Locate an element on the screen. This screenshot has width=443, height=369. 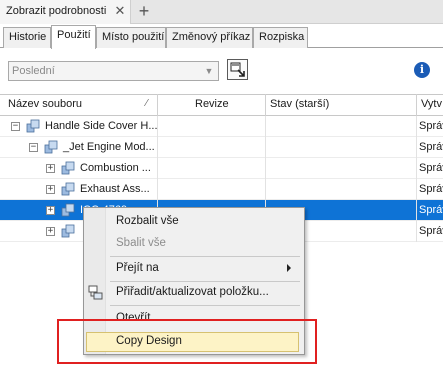
table-row: − Handle Side Cover H... Správ is located at coordinates (221, 126).